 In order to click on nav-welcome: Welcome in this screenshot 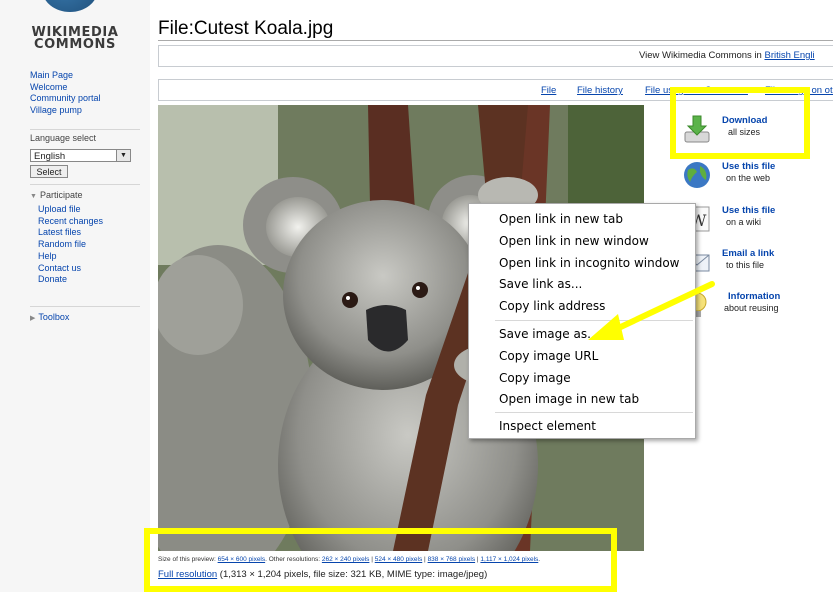, I will do `click(65, 88)`.